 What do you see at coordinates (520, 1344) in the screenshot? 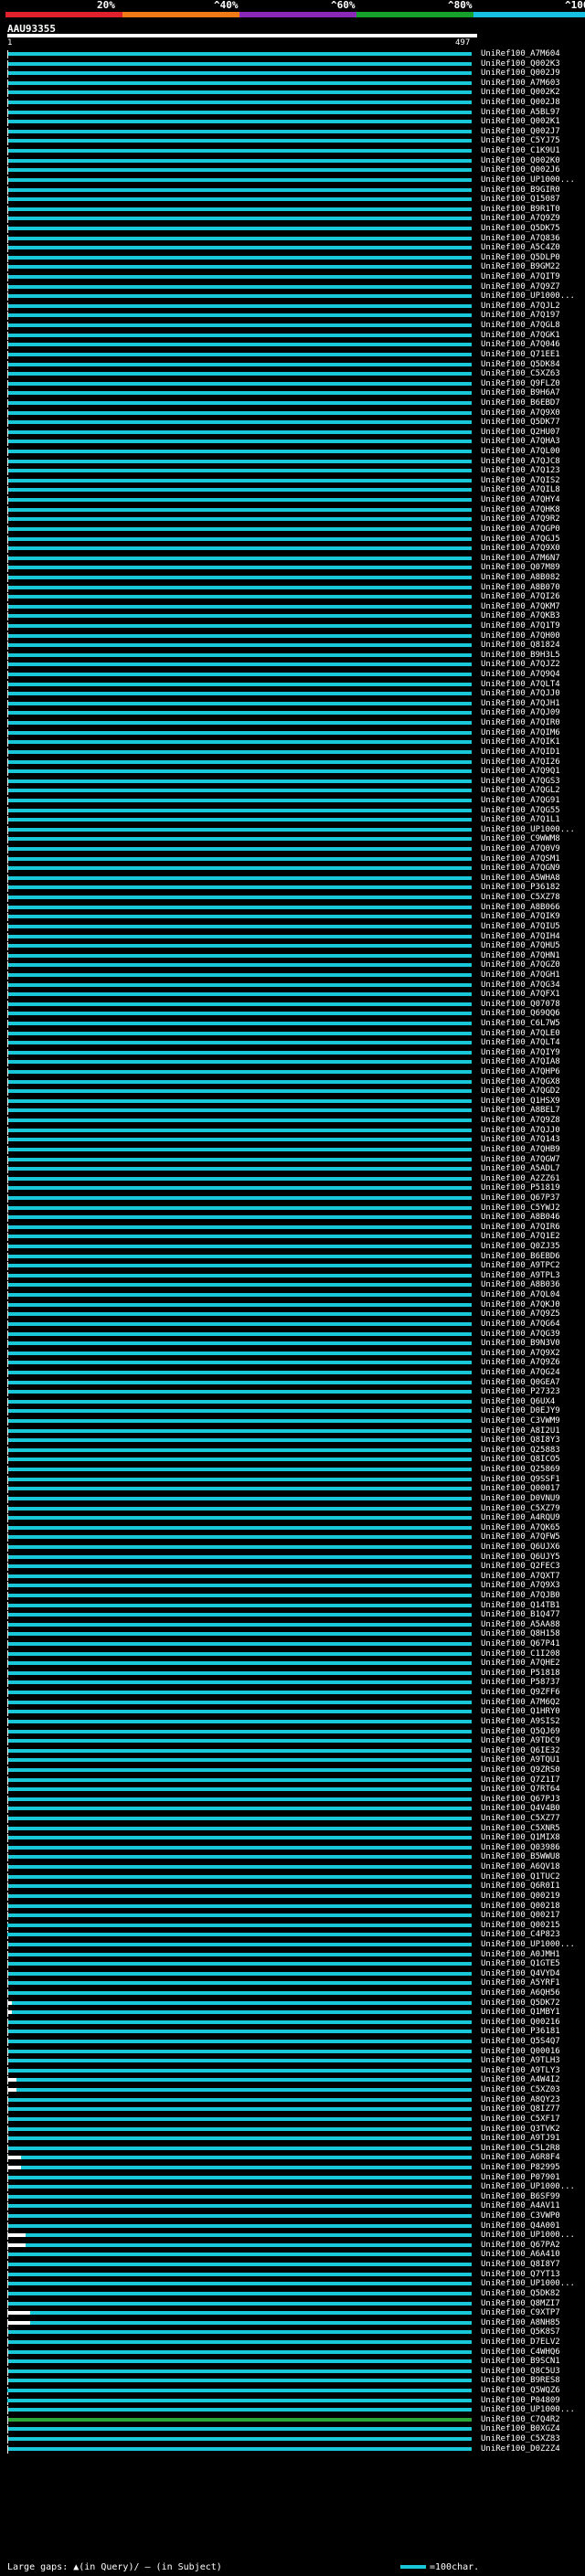
I see `hit-name-link: UniRef100_B9N3V0` at bounding box center [520, 1344].